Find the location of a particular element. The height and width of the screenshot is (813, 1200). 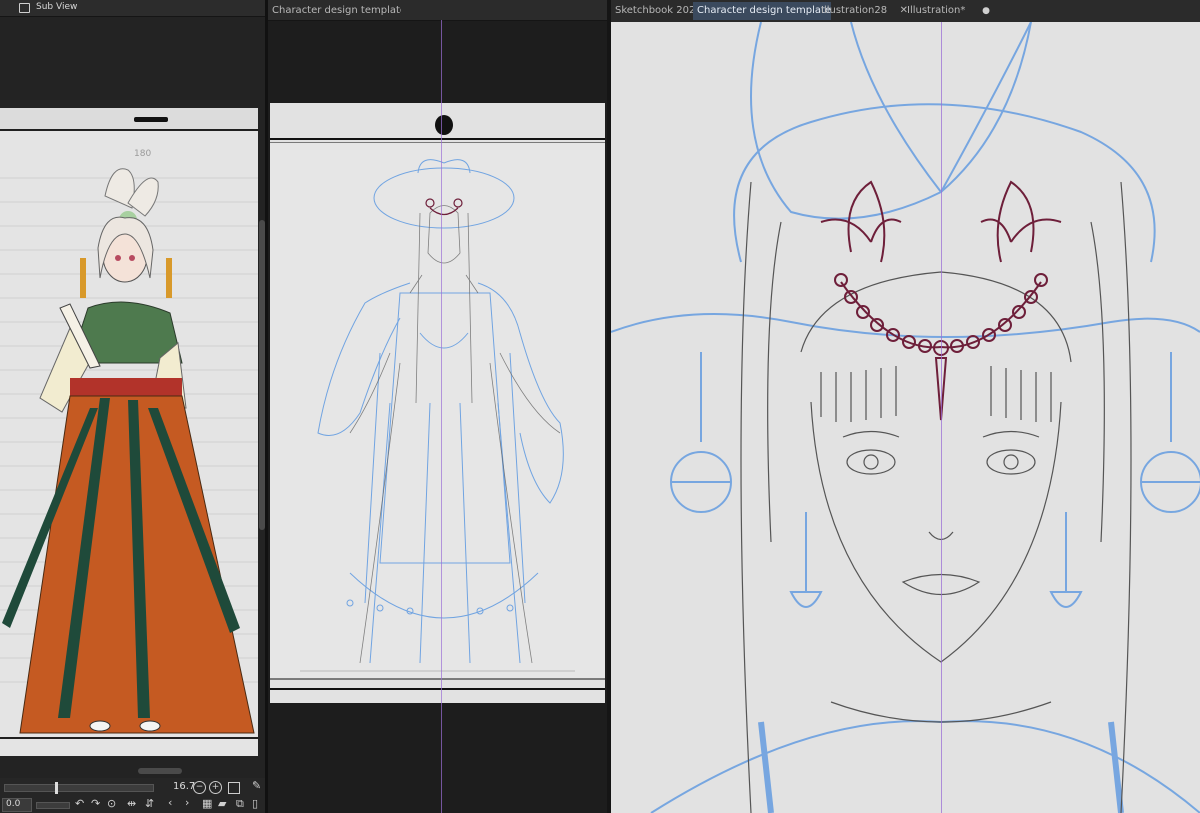

tab-sketchbook: Sketchbook 202 is located at coordinates (652, 11).